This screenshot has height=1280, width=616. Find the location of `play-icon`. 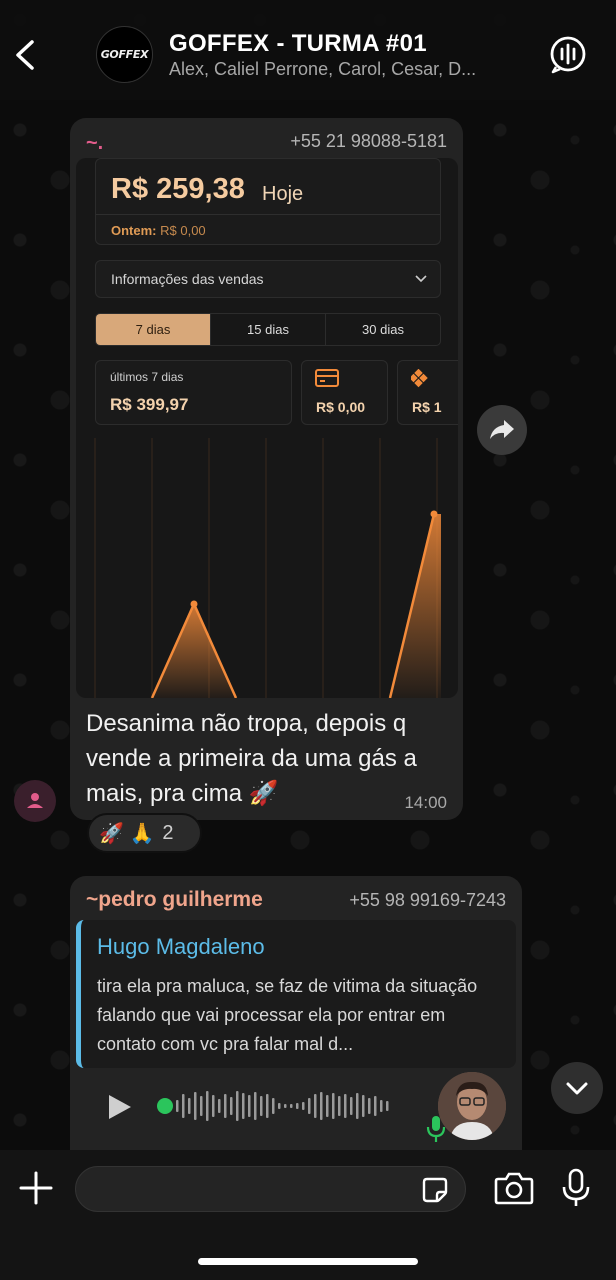

play-icon is located at coordinates (119, 1107).